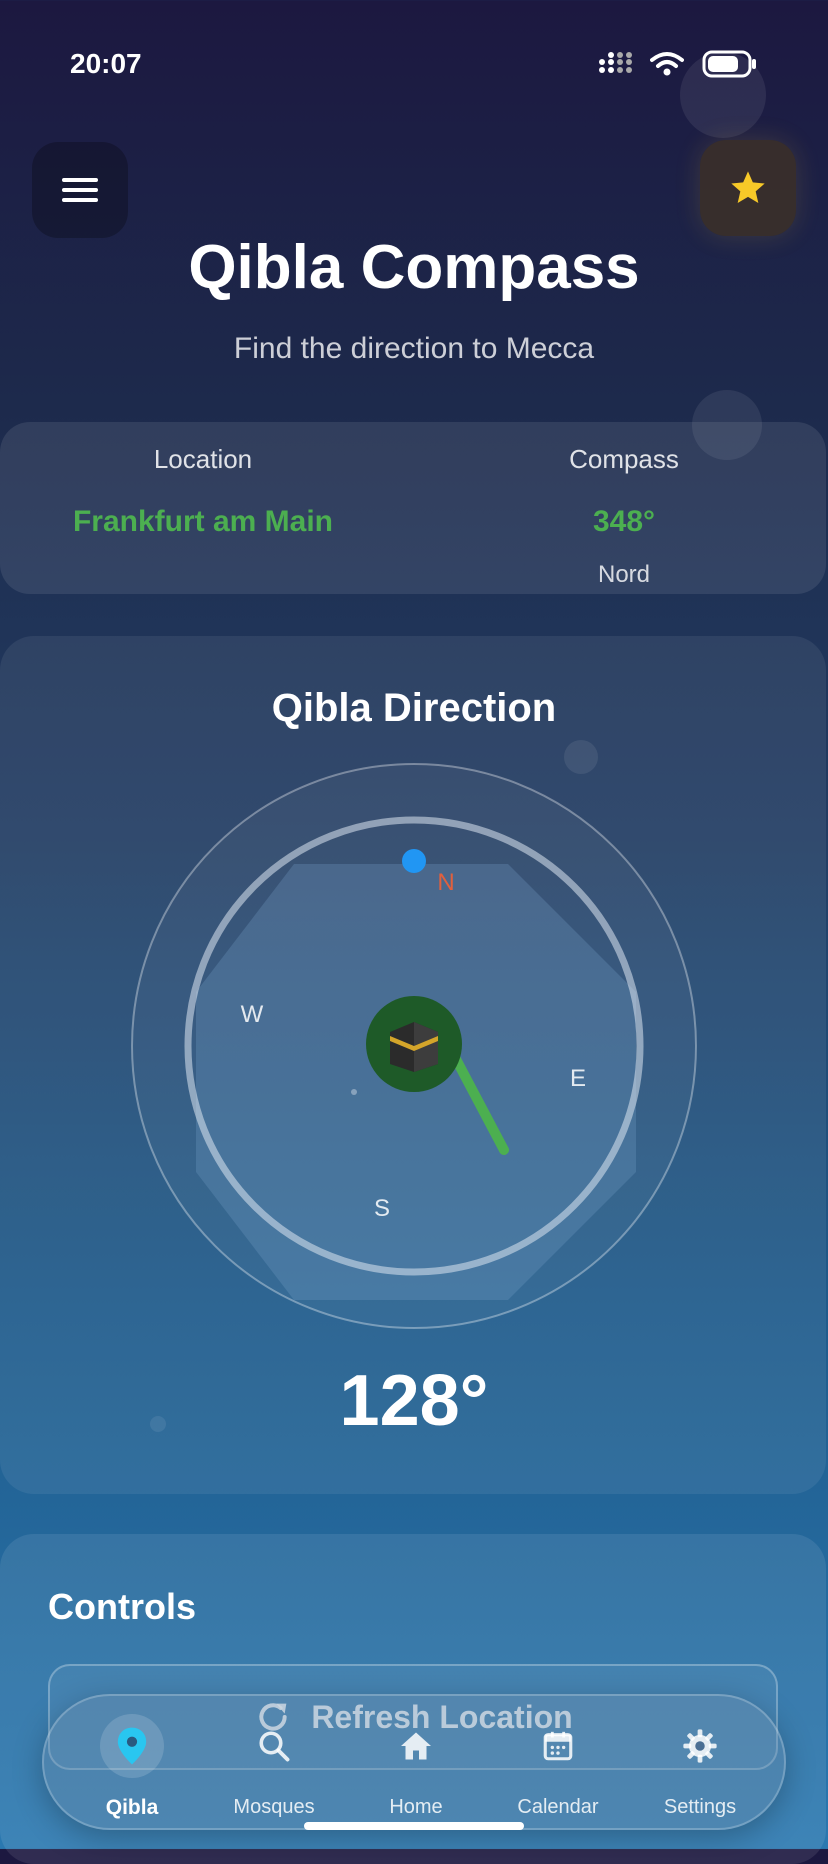  Describe the element at coordinates (624, 574) in the screenshot. I see `compass-direction-name: Nord` at that location.